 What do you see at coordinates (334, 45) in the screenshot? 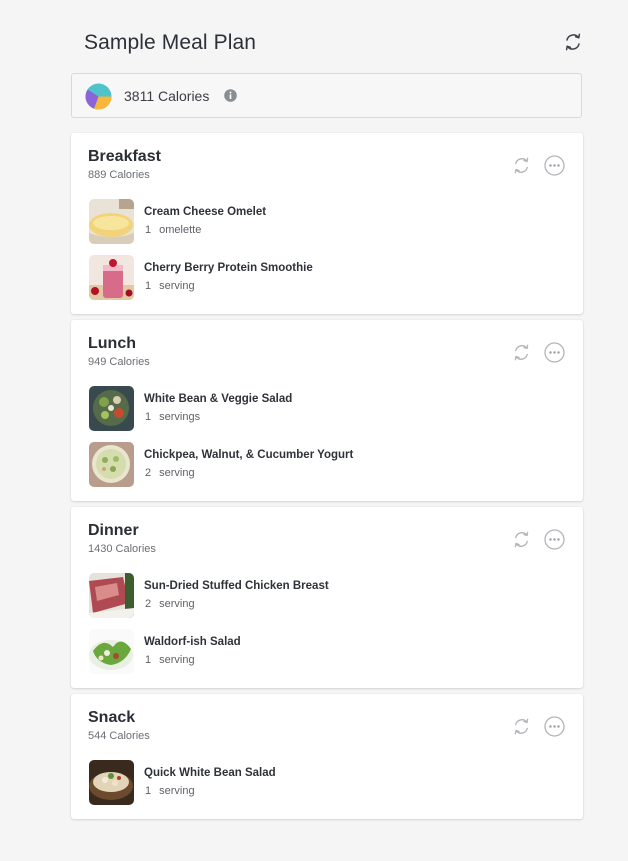
I see `header: Sample Meal Plan` at bounding box center [334, 45].